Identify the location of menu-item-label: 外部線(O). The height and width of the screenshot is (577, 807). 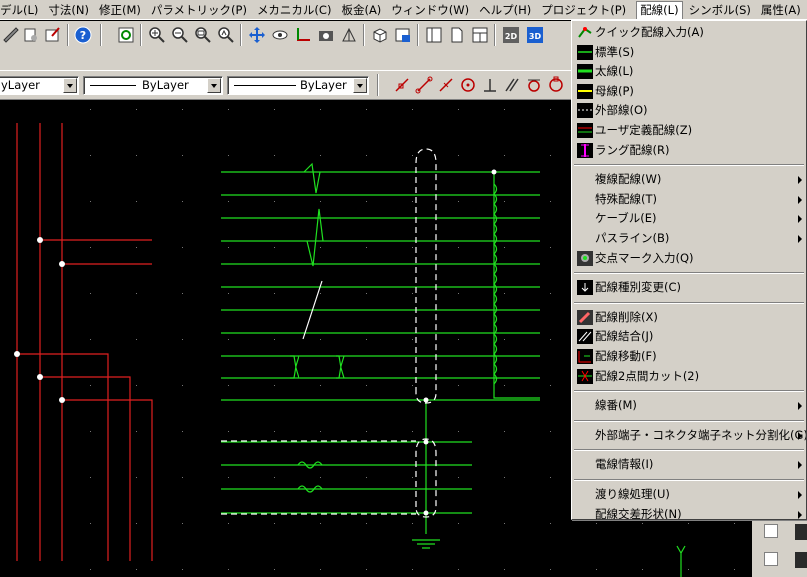
(621, 110).